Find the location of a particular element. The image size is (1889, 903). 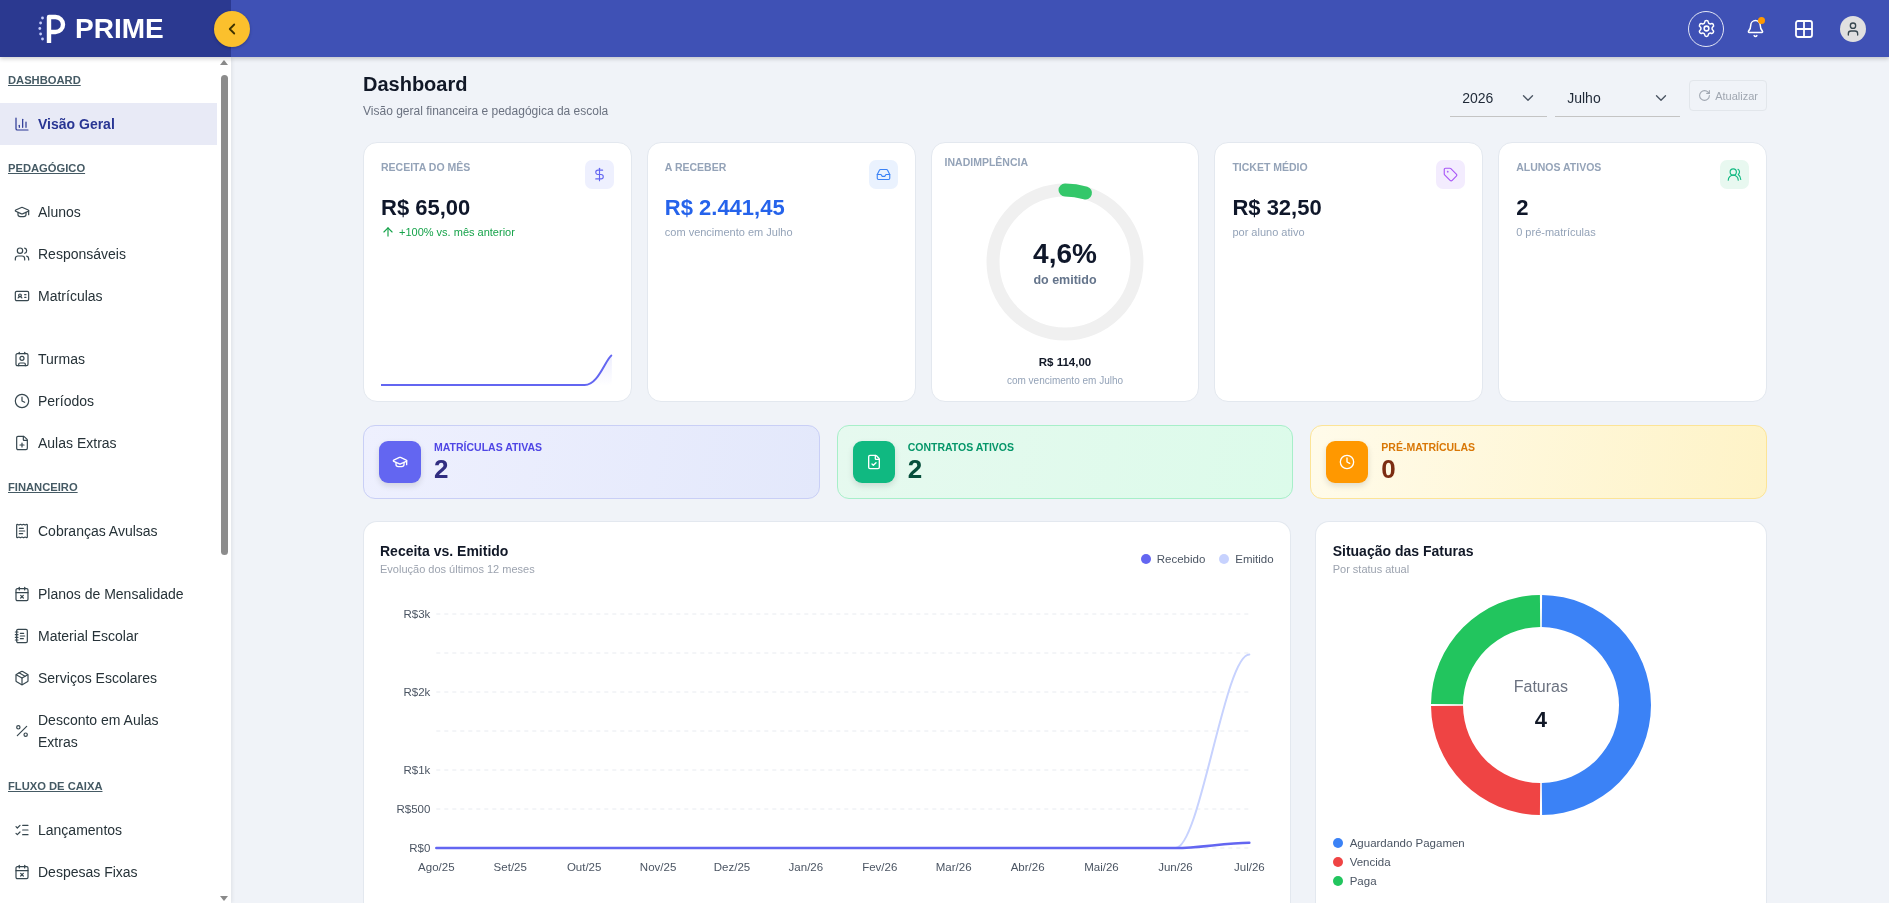

inbox-icon is located at coordinates (883, 174).